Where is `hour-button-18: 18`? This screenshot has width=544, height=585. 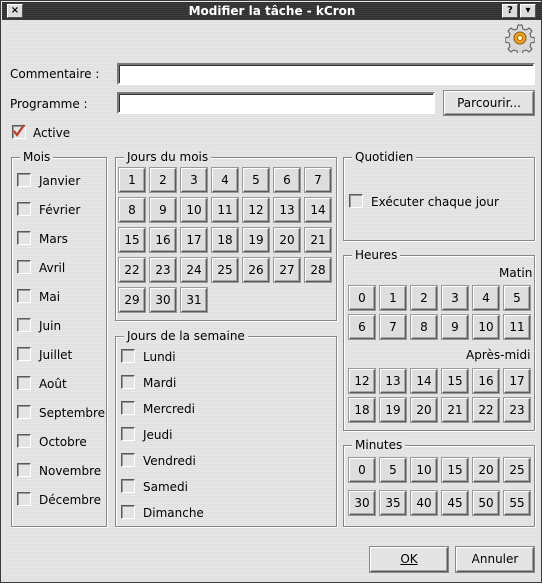
hour-button-18: 18 is located at coordinates (362, 410).